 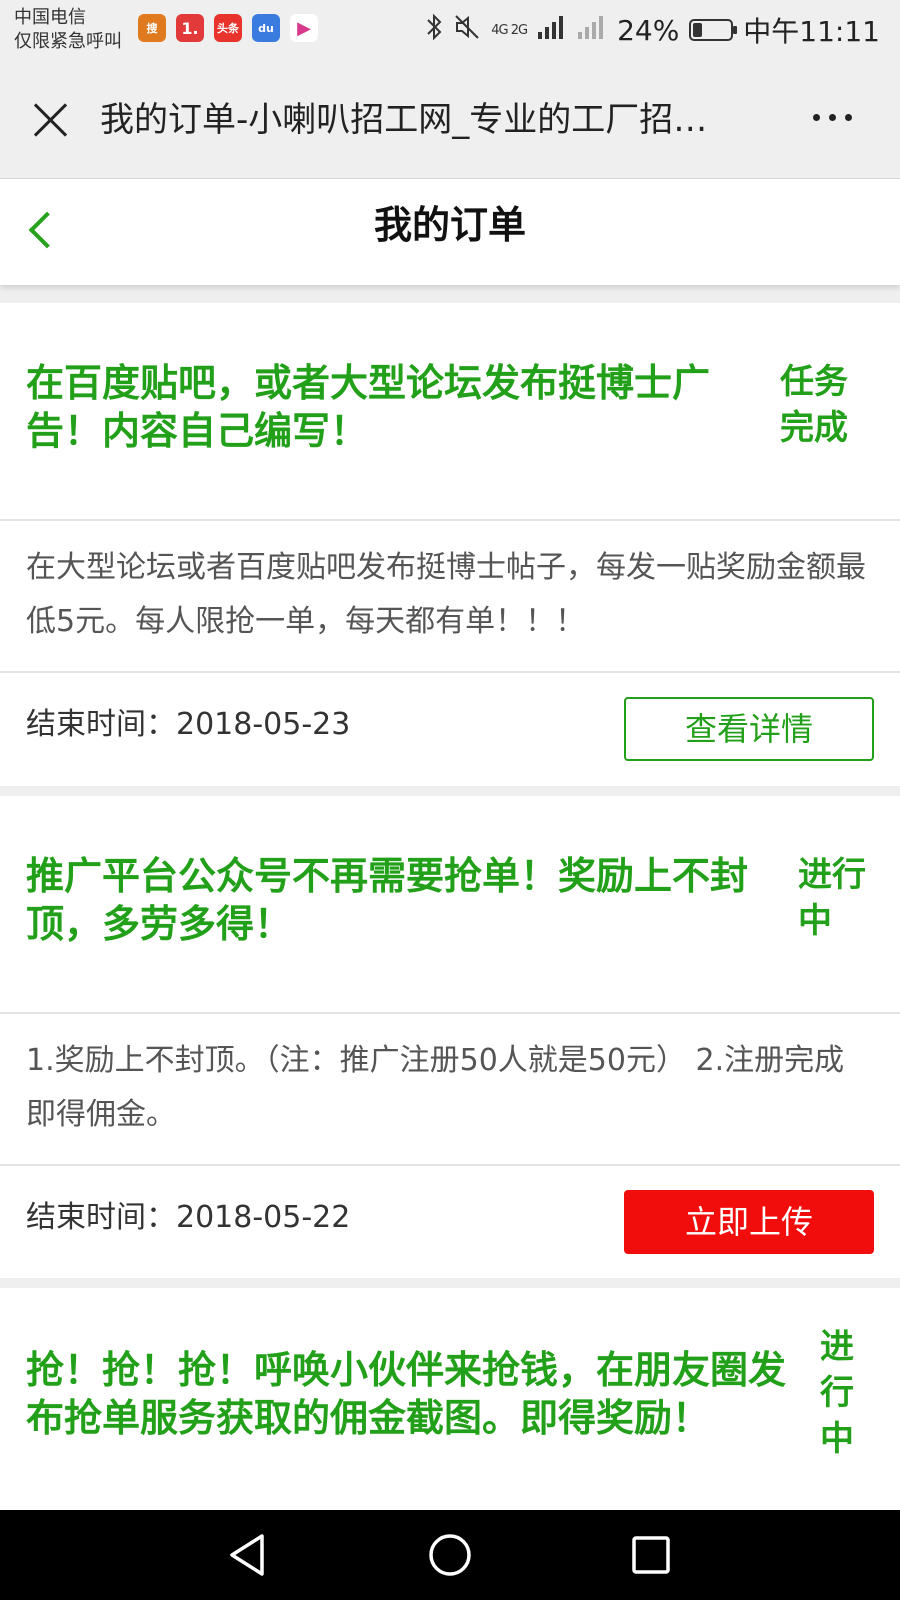 I want to click on toutiao-app-icon: 头条, so click(x=228, y=28).